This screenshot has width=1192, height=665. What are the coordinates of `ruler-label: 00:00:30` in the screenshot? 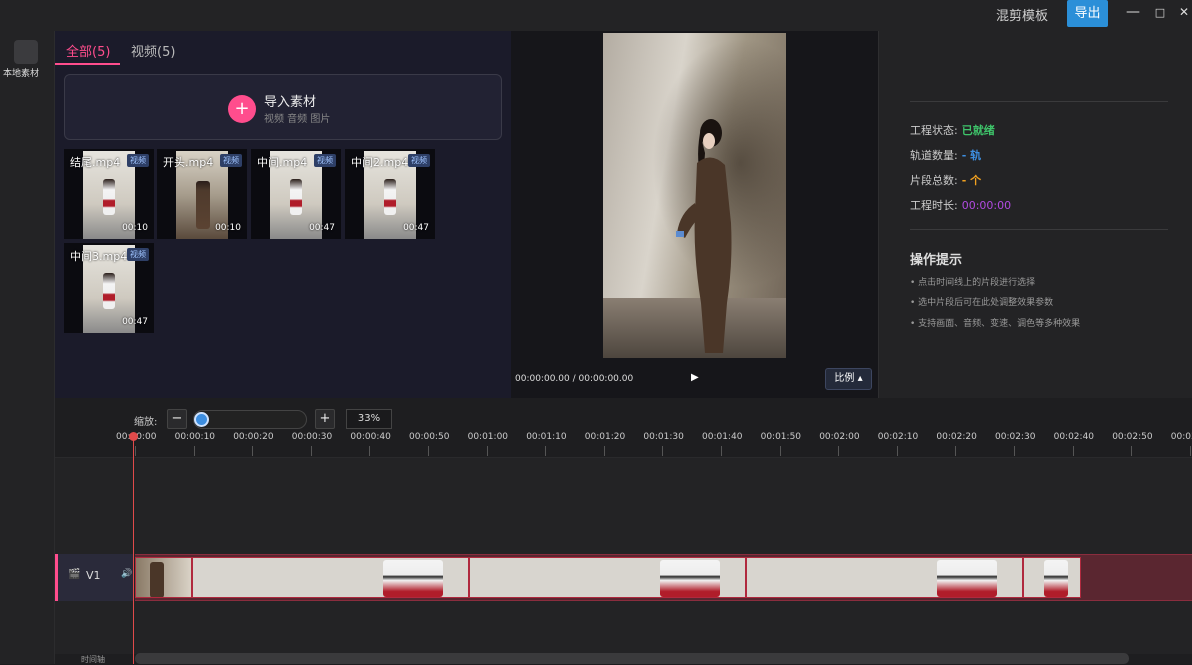 It's located at (312, 437).